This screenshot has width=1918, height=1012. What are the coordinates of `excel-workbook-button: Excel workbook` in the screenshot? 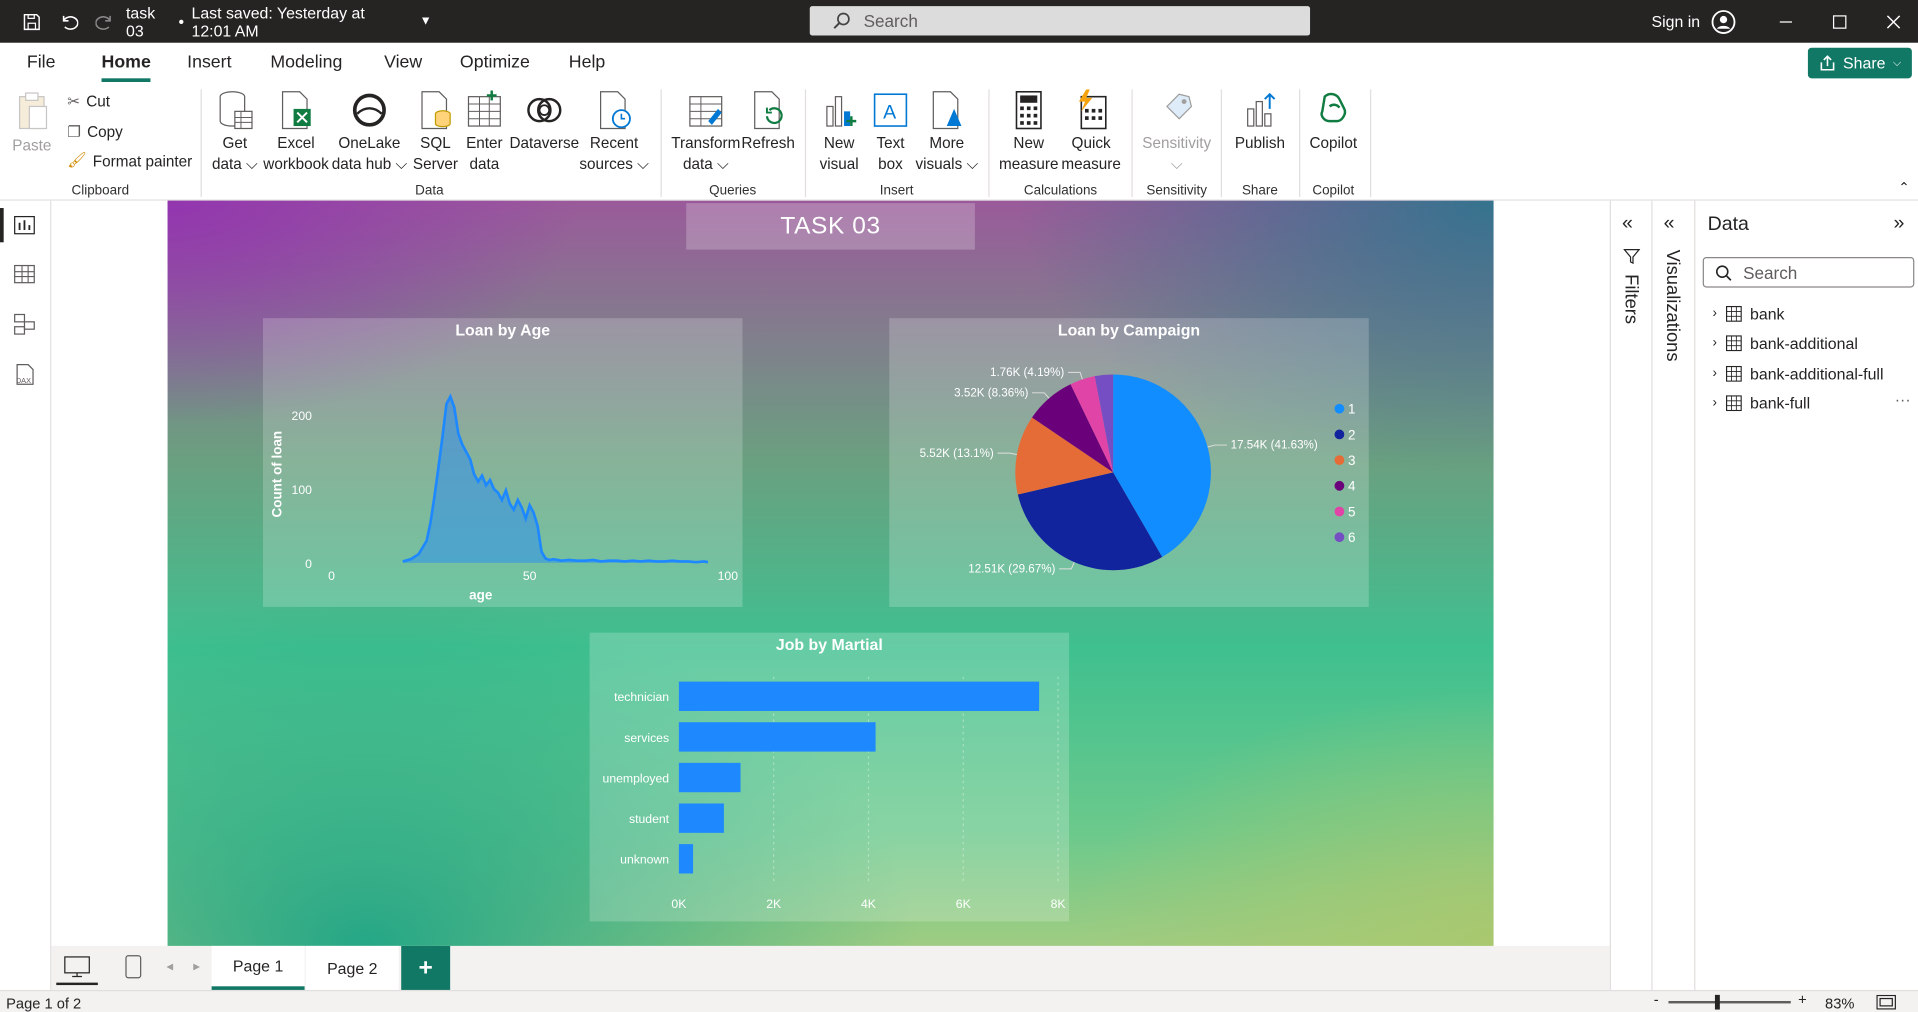 It's located at (296, 131).